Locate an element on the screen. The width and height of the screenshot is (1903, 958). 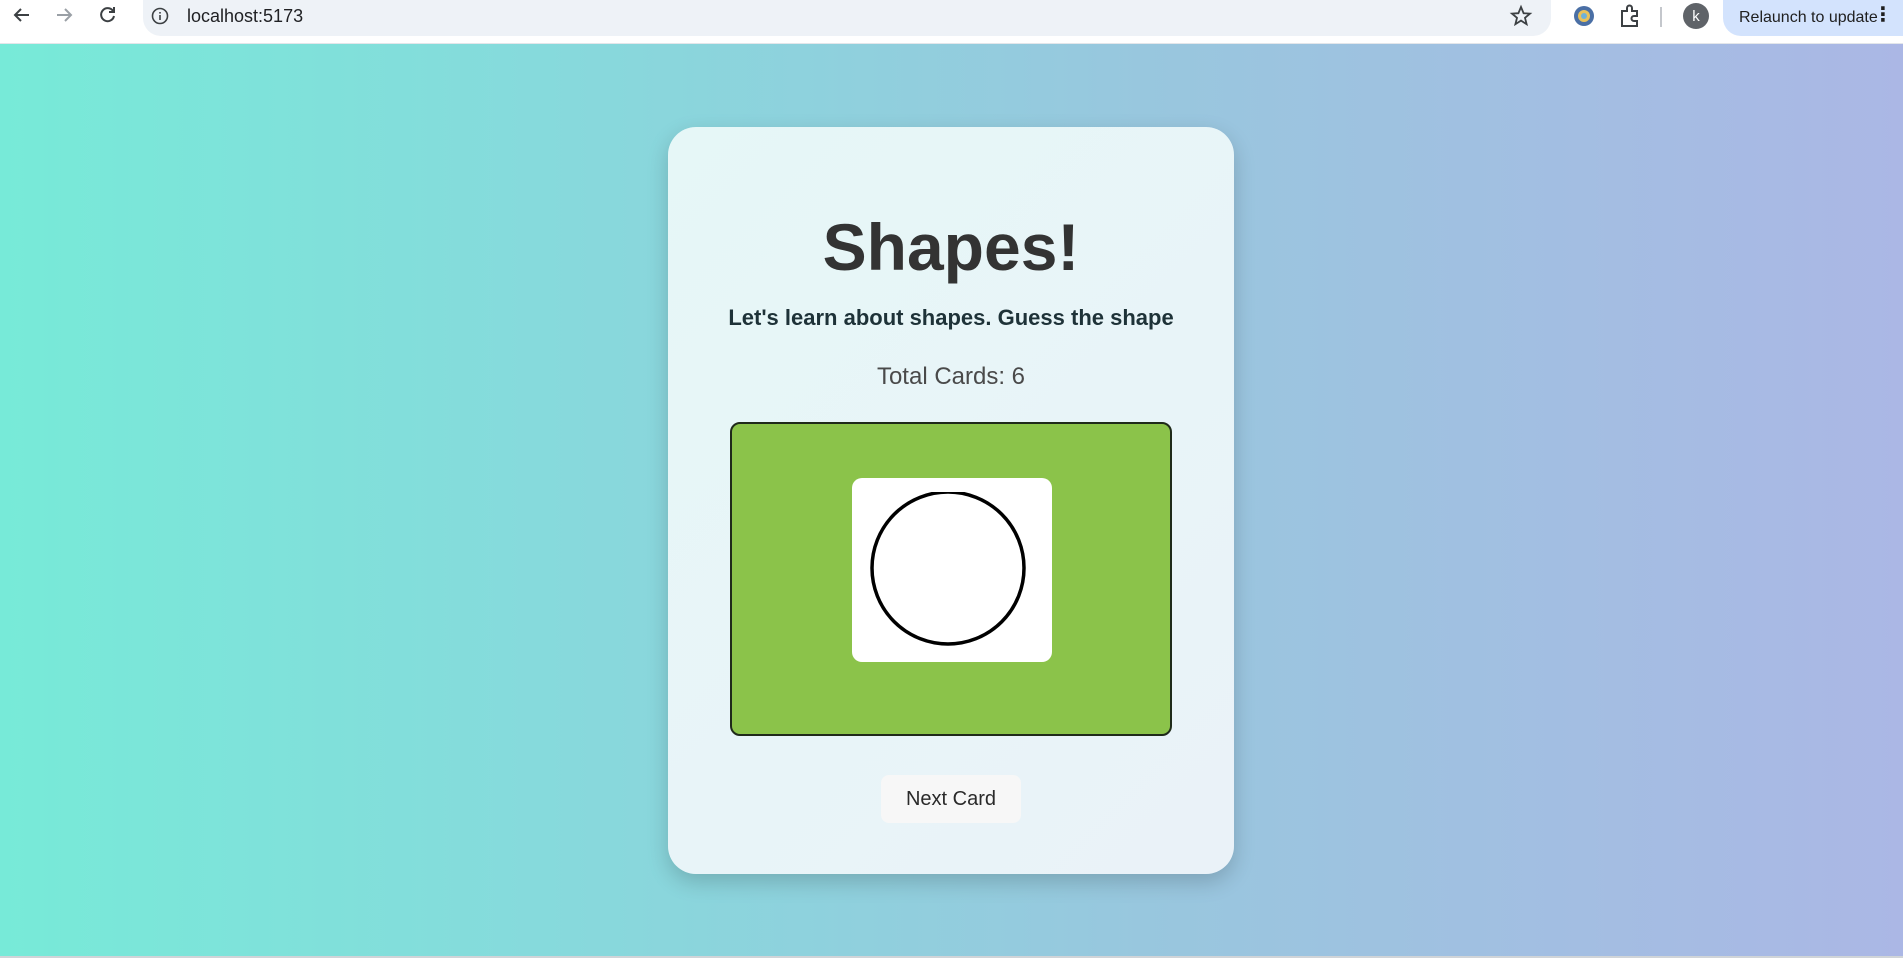
url-text: localhost:5173 is located at coordinates (245, 16).